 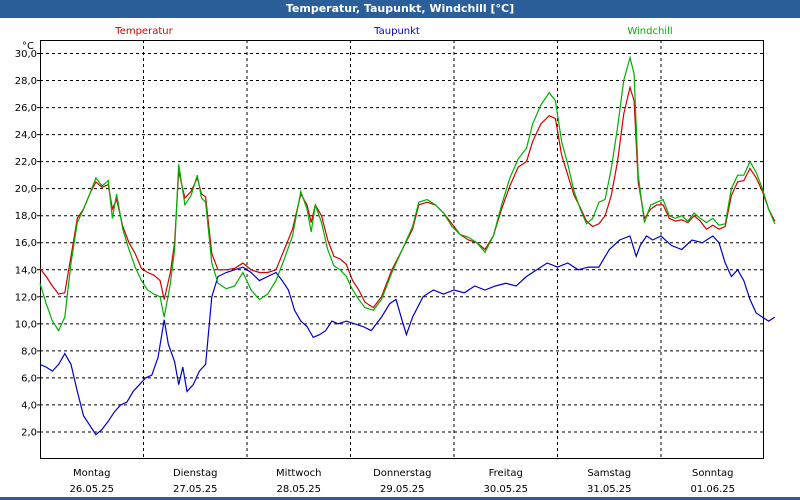 What do you see at coordinates (26, 297) in the screenshot?
I see `y-tick-label-5: 12,0` at bounding box center [26, 297].